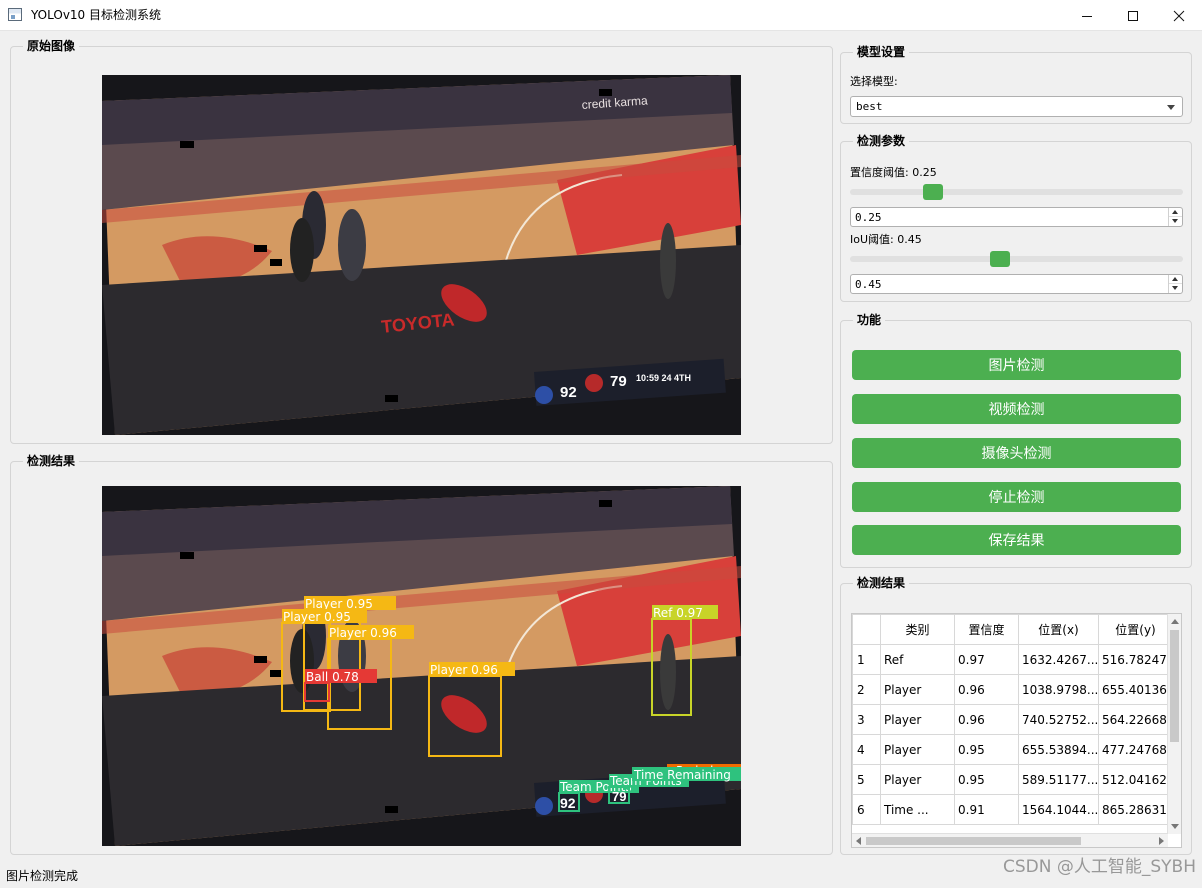 This screenshot has width=1202, height=888. Describe the element at coordinates (1016, 365) in the screenshot. I see `image-detect-button: 图片检测` at that location.